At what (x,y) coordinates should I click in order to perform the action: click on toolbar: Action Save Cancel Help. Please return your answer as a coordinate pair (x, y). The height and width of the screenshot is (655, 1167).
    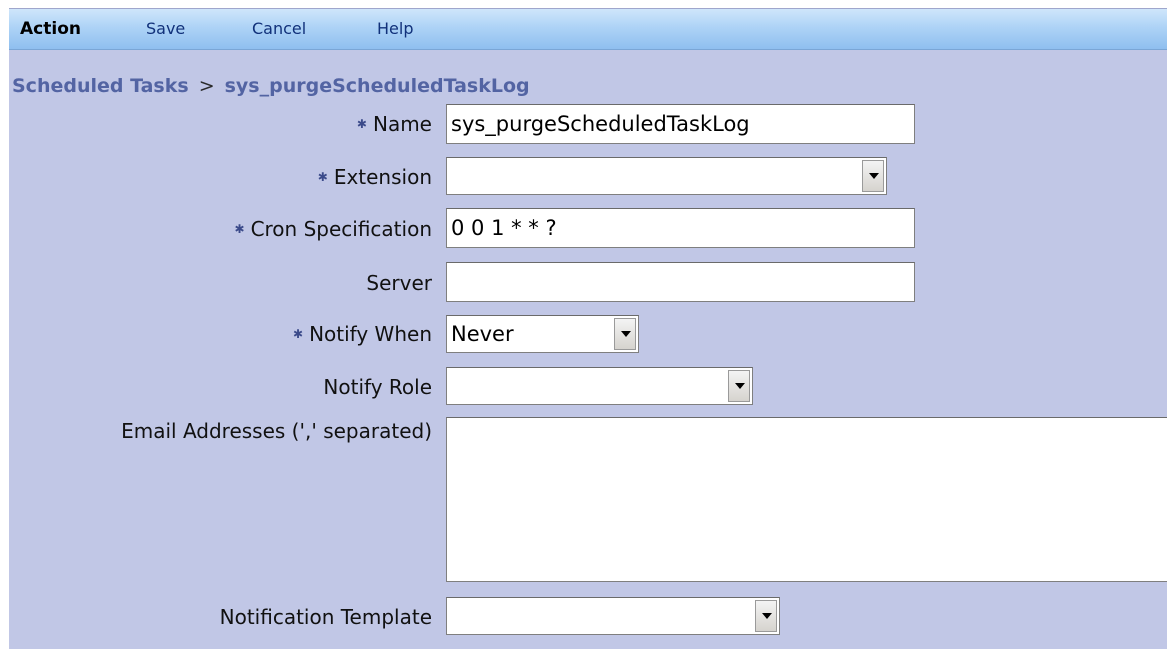
    Looking at the image, I should click on (588, 29).